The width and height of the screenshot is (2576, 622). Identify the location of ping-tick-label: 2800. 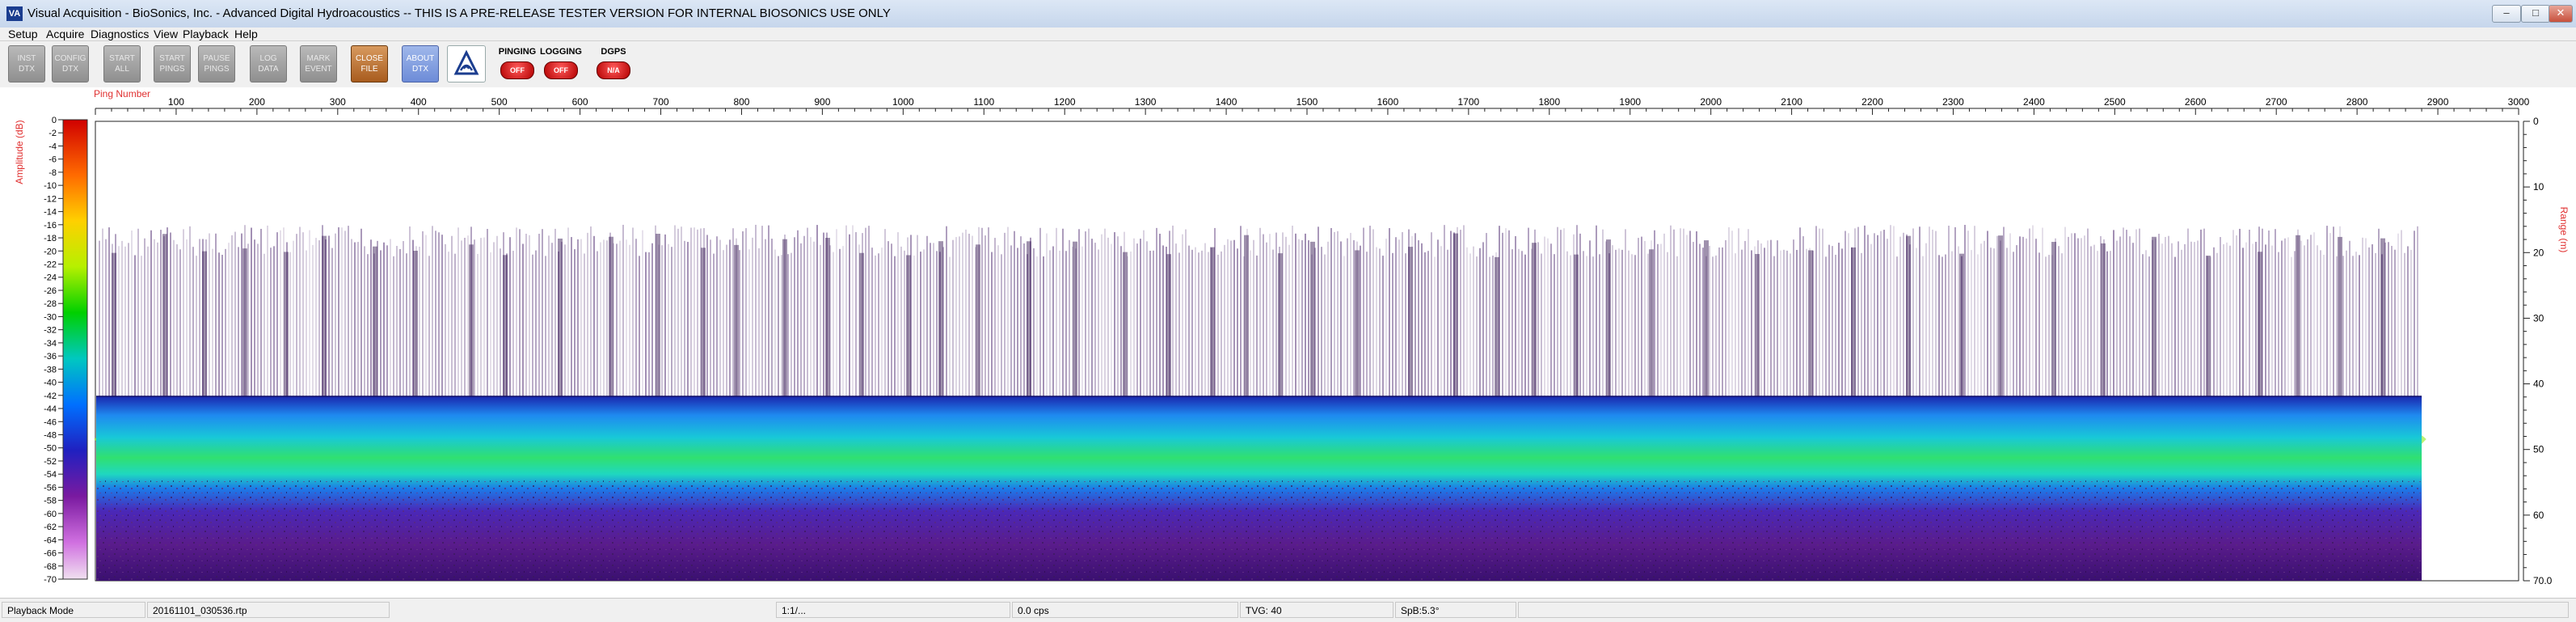
(2357, 102).